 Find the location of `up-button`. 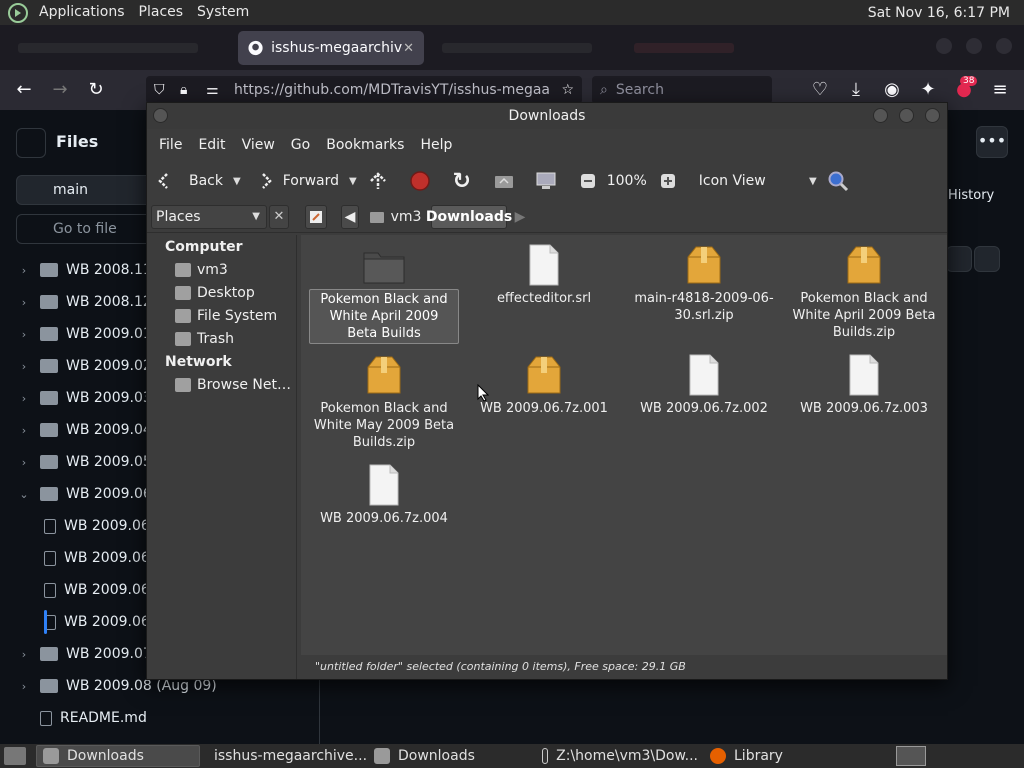

up-button is located at coordinates (383, 181).